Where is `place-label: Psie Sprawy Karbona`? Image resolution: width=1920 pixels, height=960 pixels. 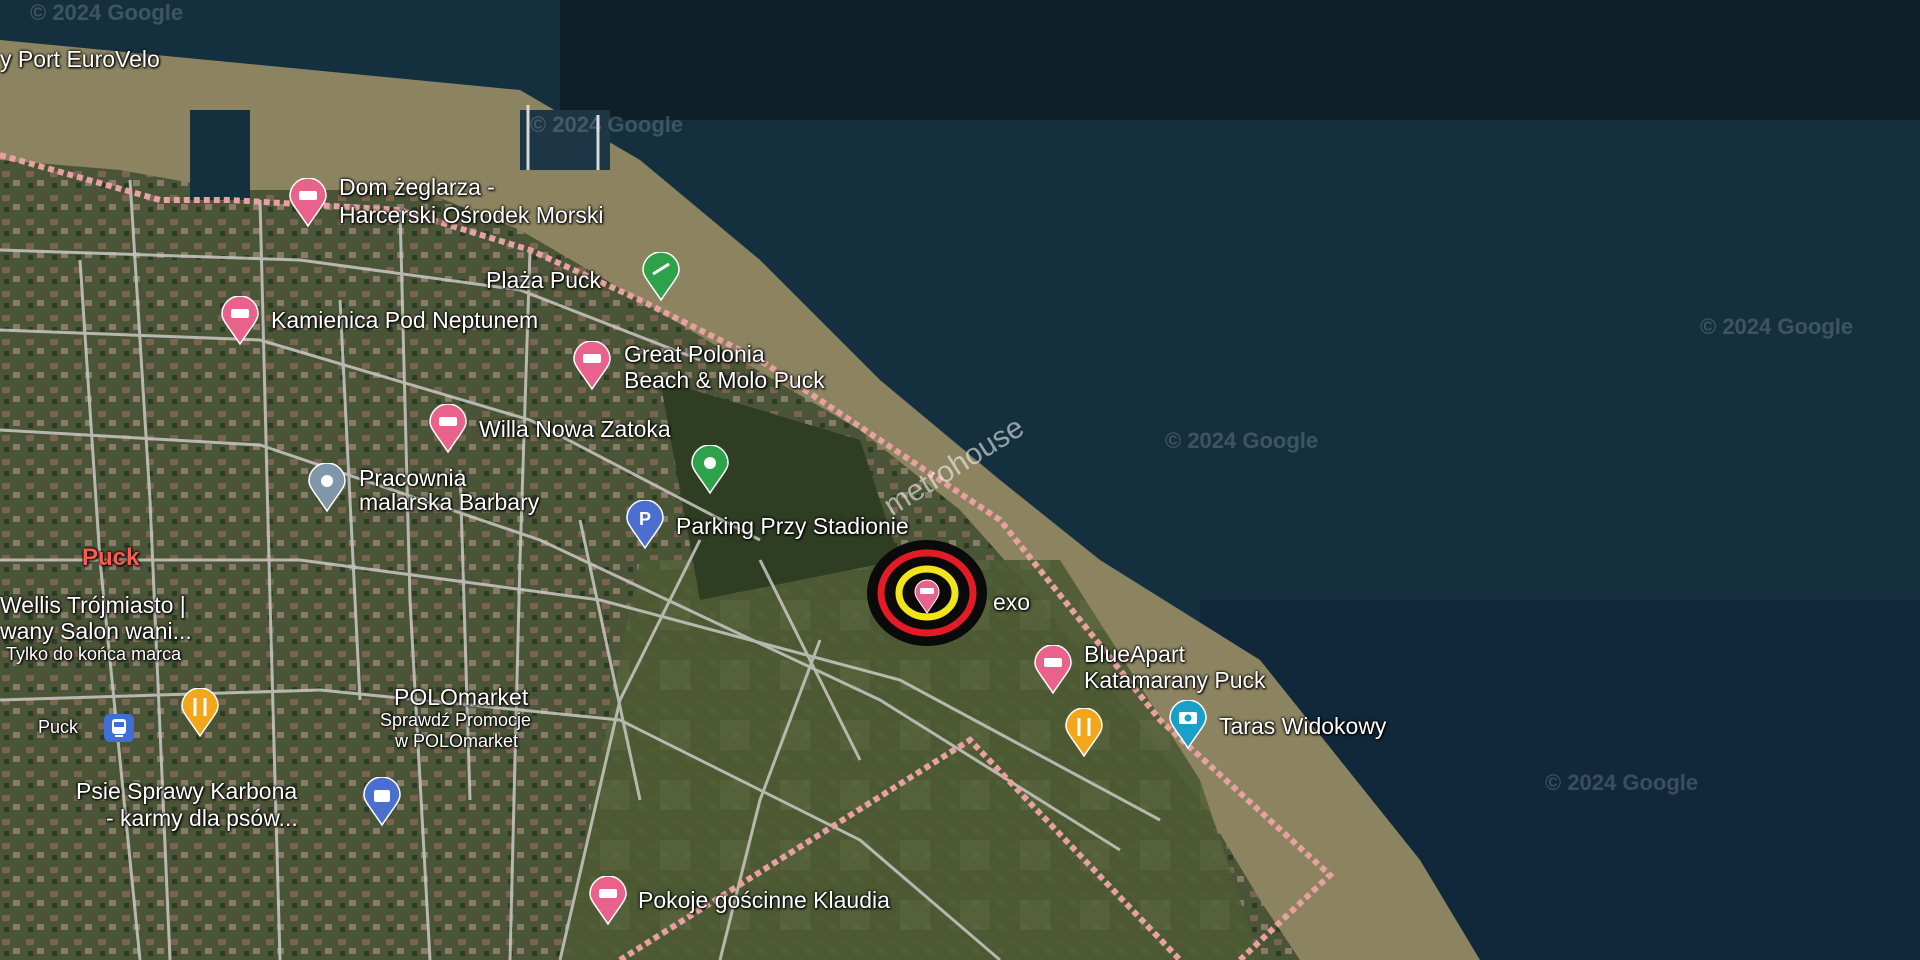
place-label: Psie Sprawy Karbona is located at coordinates (186, 791).